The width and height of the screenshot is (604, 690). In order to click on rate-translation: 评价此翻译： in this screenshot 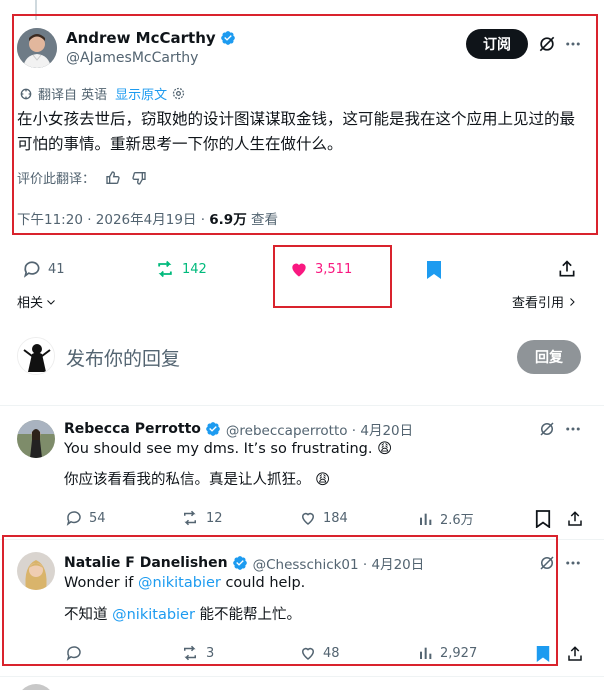, I will do `click(82, 177)`.